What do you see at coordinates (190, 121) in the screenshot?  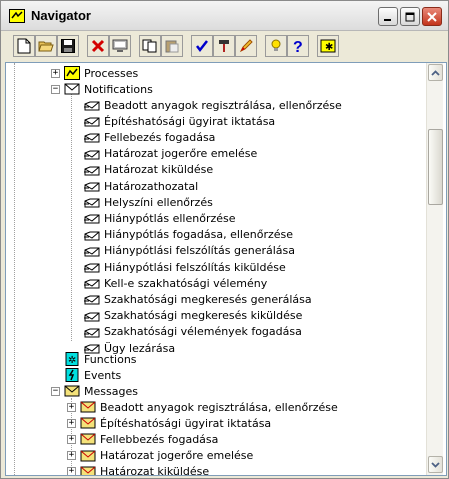 I see `tree-label: Építéshatósági ügyirat iktatása` at bounding box center [190, 121].